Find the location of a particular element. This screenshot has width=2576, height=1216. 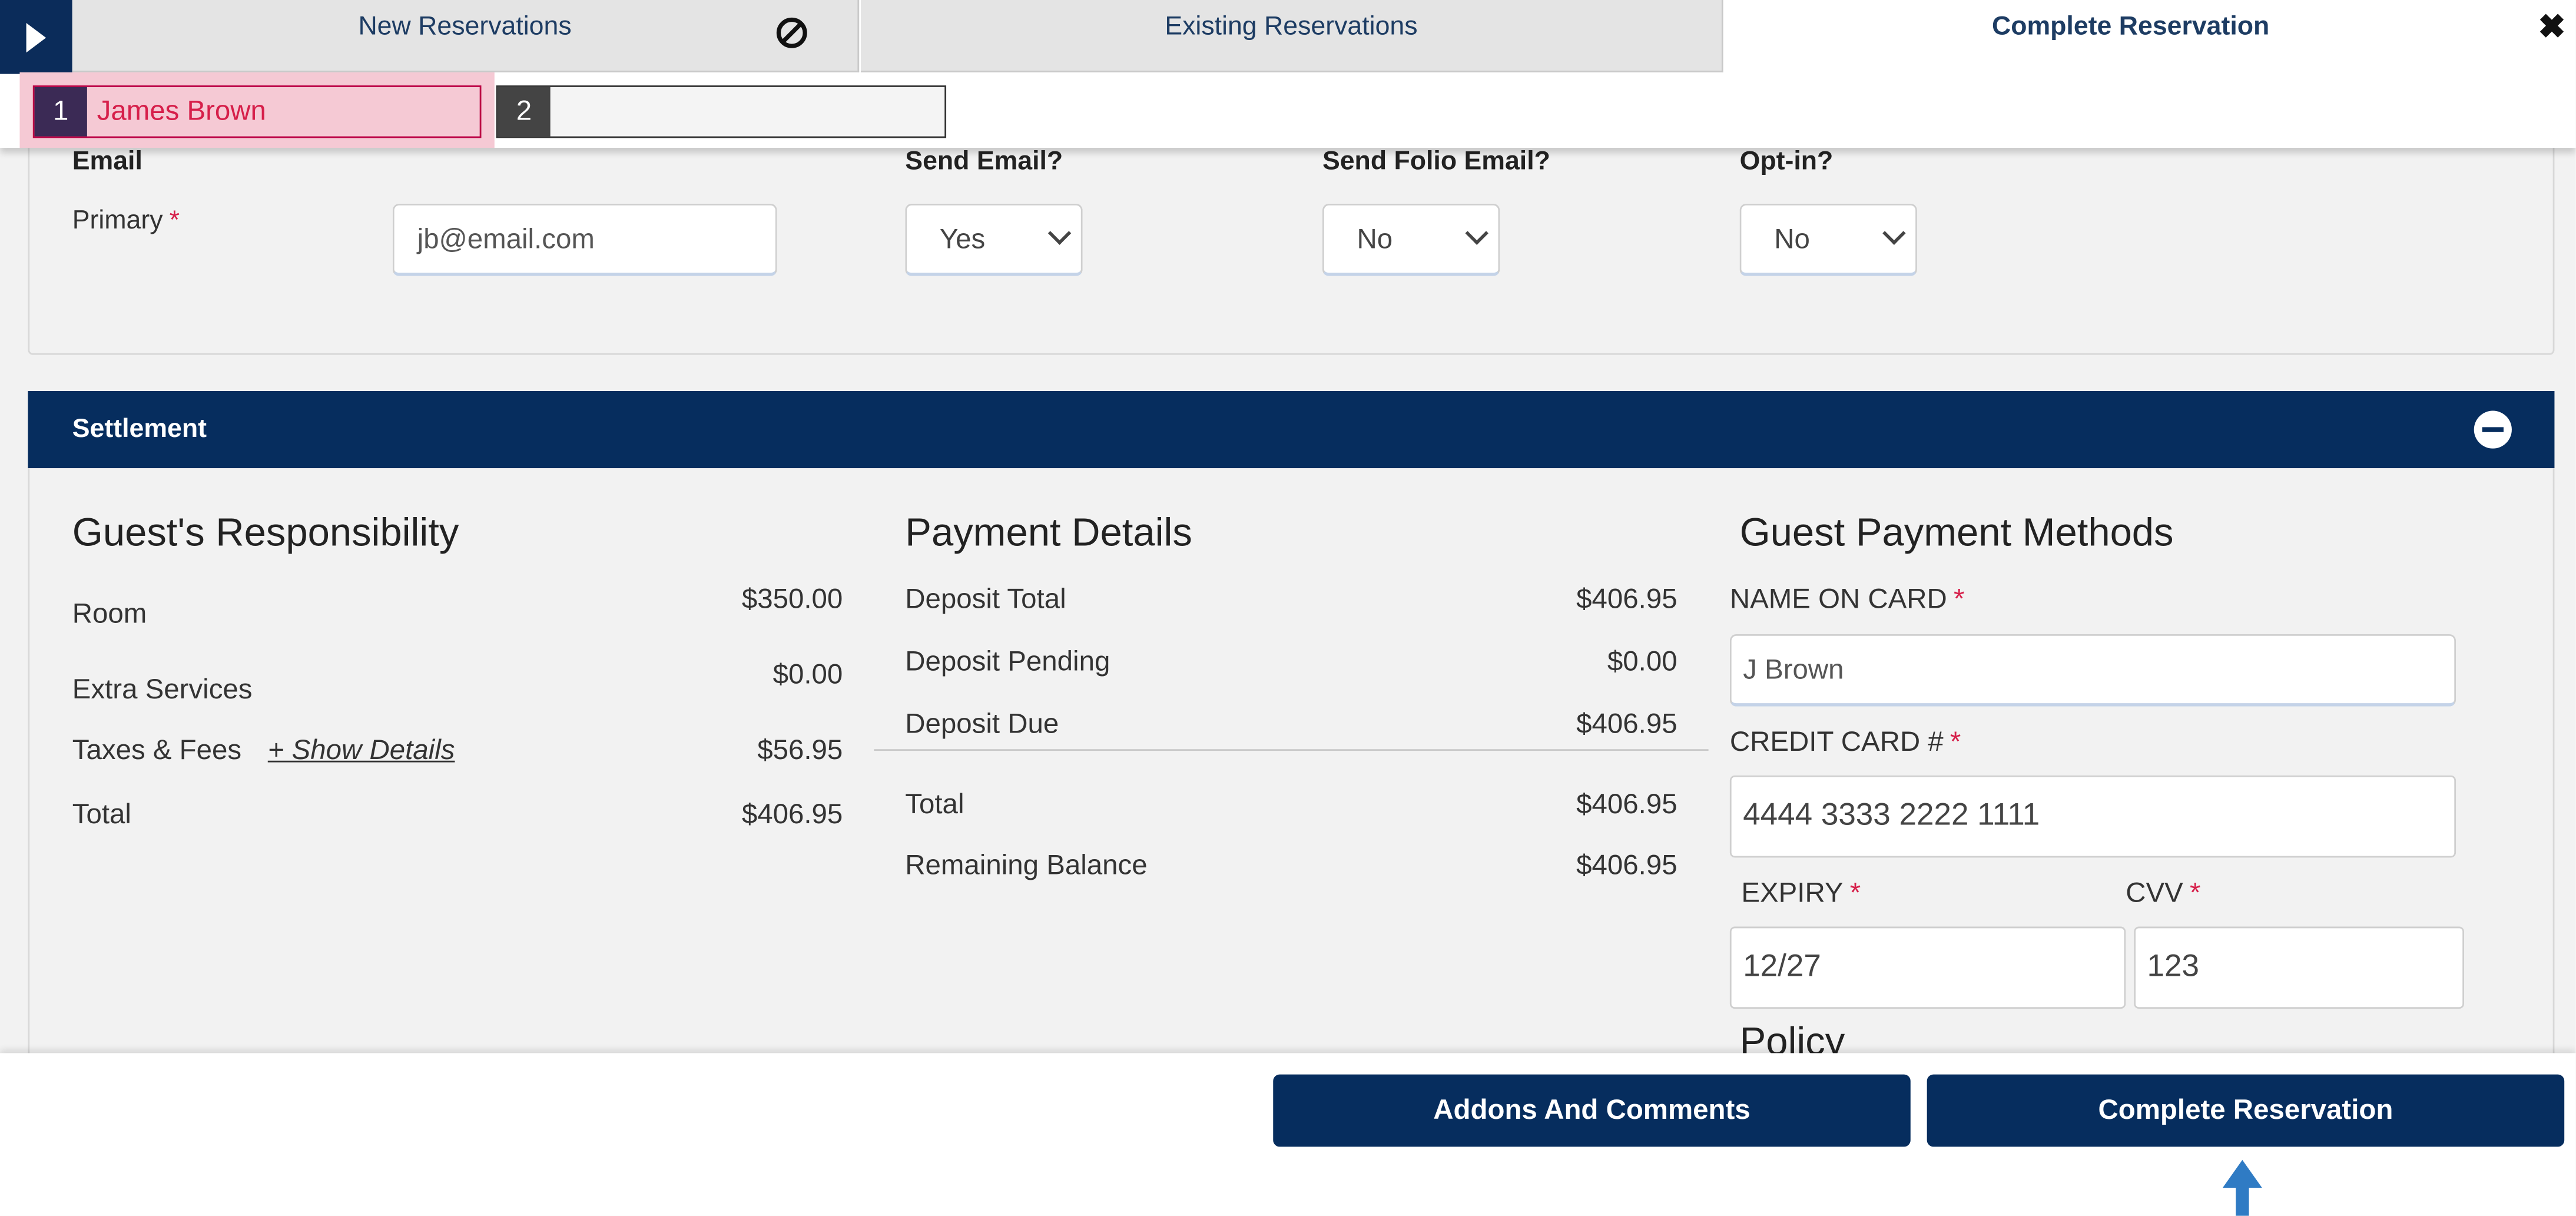

optin-label: Opt-in? is located at coordinates (1786, 162).